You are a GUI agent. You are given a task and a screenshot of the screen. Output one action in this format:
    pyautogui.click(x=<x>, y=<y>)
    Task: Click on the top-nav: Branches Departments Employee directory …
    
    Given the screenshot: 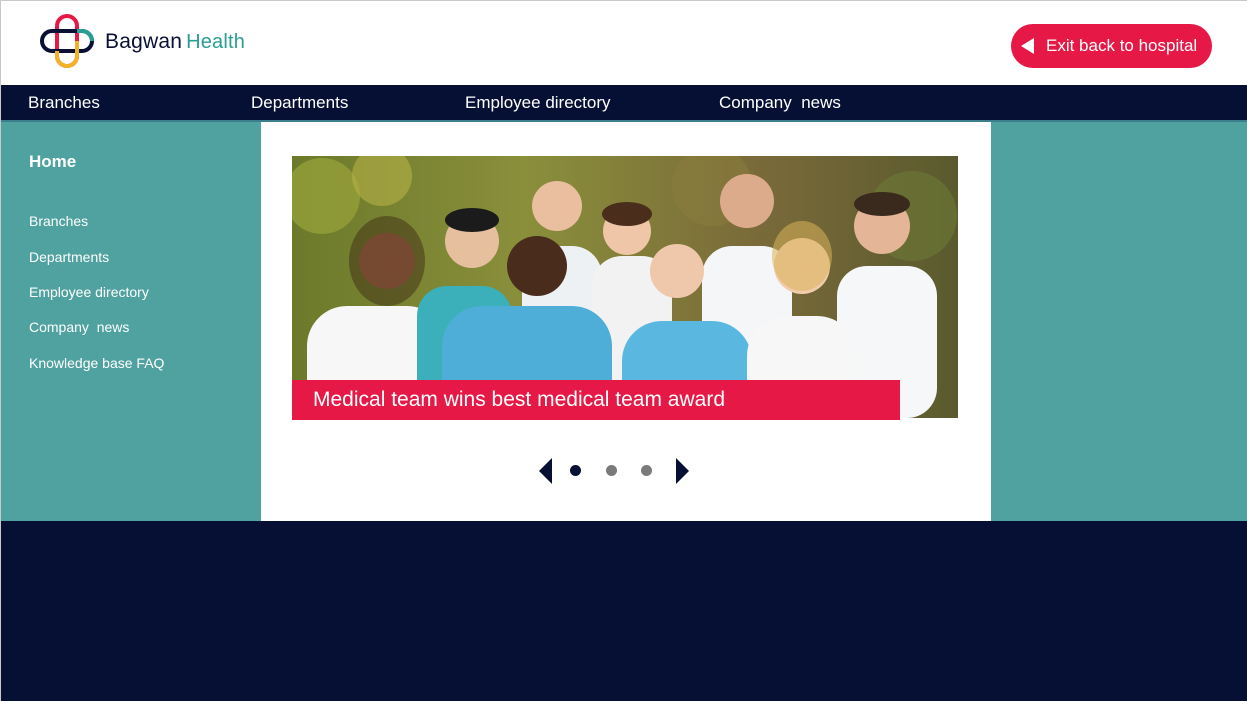 What is the action you would take?
    pyautogui.click(x=624, y=103)
    